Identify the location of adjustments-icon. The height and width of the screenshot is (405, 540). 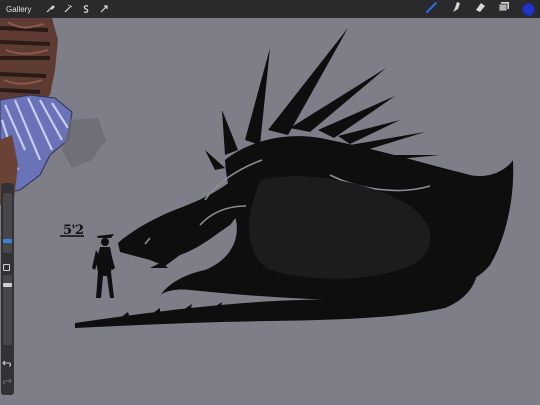
(68, 9).